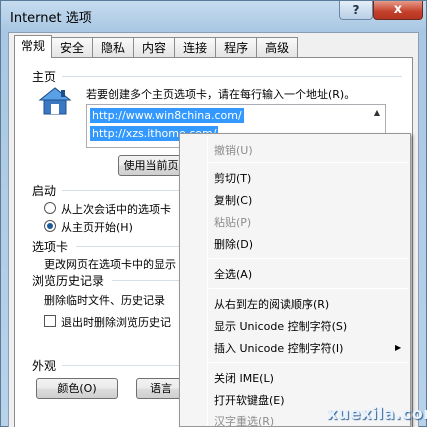  I want to click on help-button: ?, so click(356, 10).